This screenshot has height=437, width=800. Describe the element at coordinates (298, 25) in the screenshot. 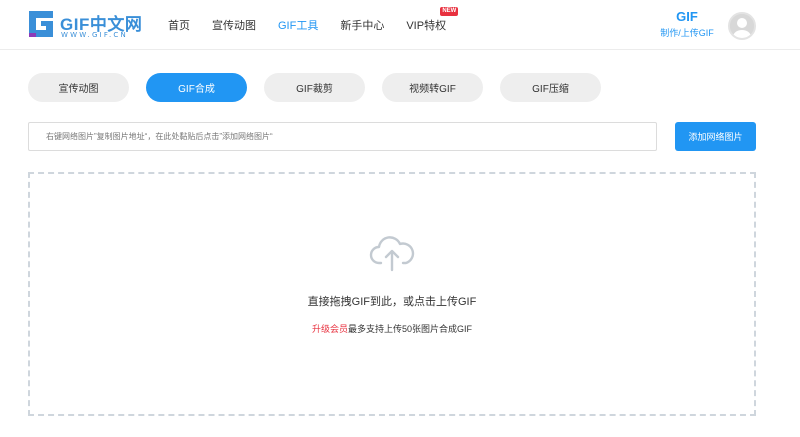

I see `nav-item-gif-tools: GIF工具` at that location.